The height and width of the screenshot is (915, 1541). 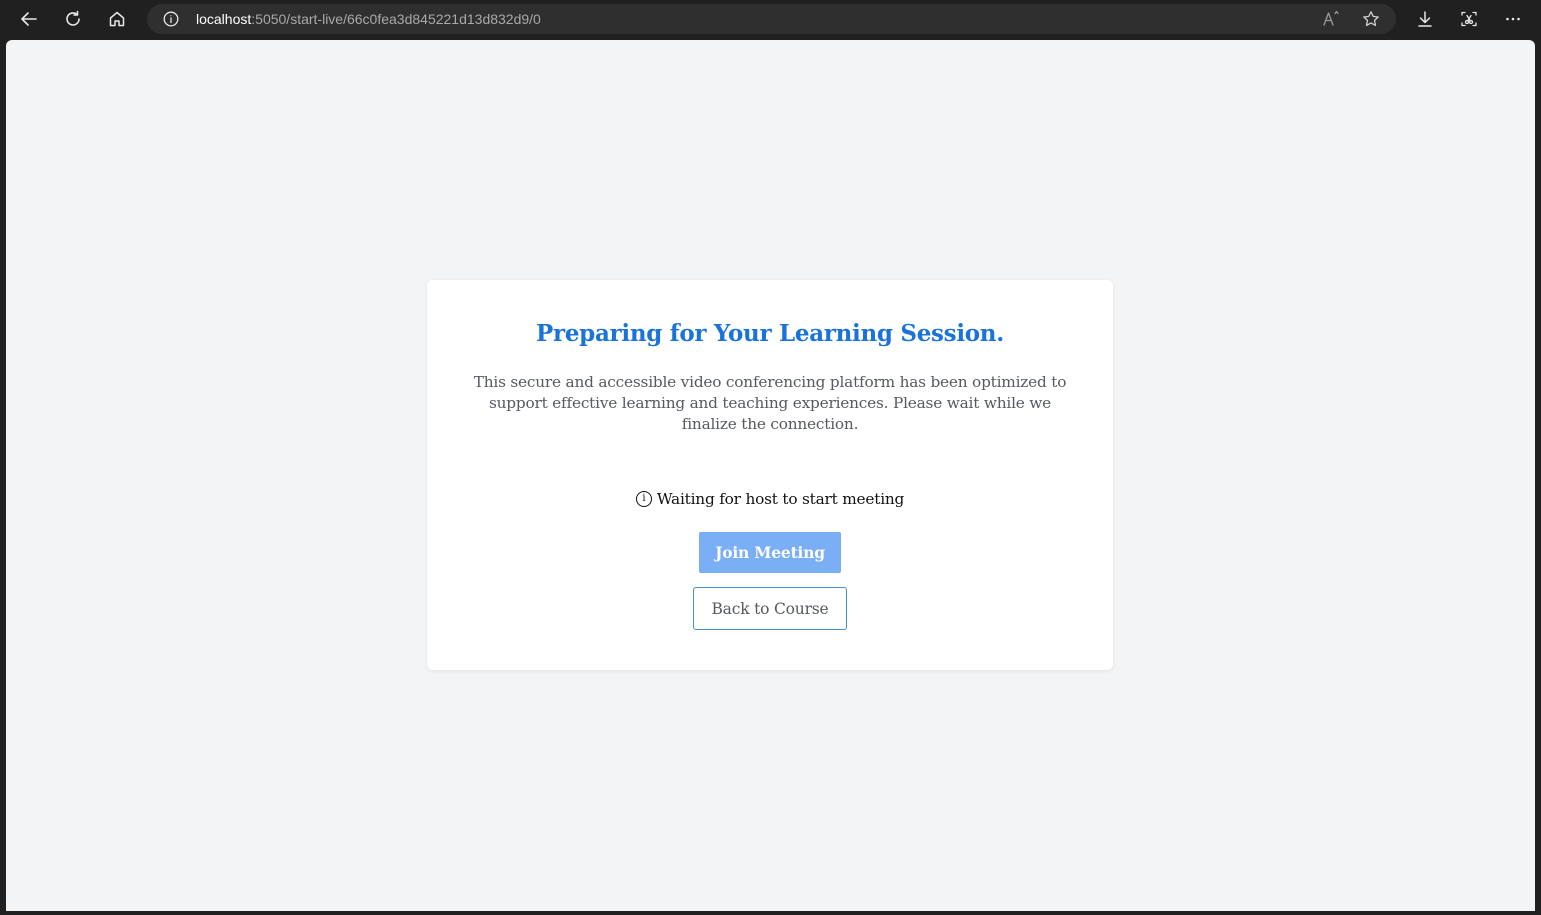 I want to click on more-dots-icon, so click(x=1513, y=19).